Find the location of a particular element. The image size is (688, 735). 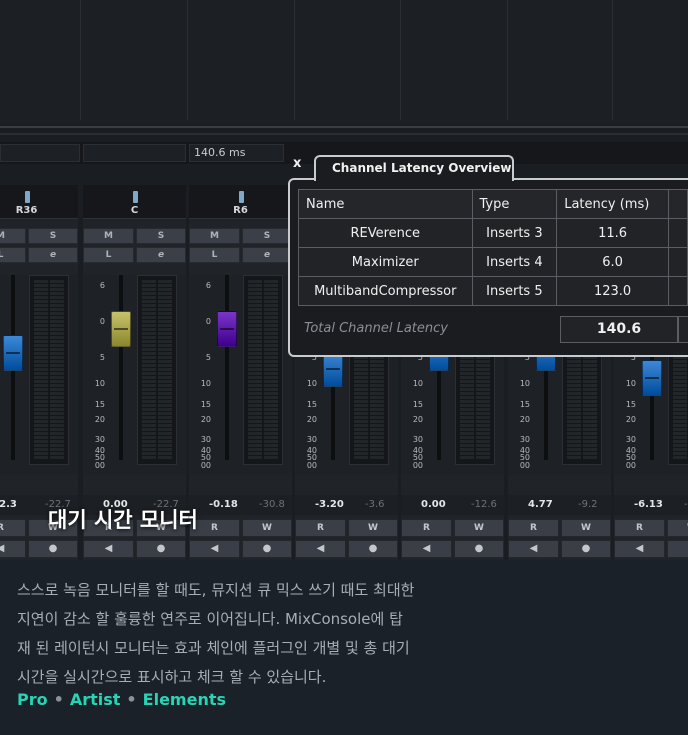

channel-name-box: C is located at coordinates (134, 202).